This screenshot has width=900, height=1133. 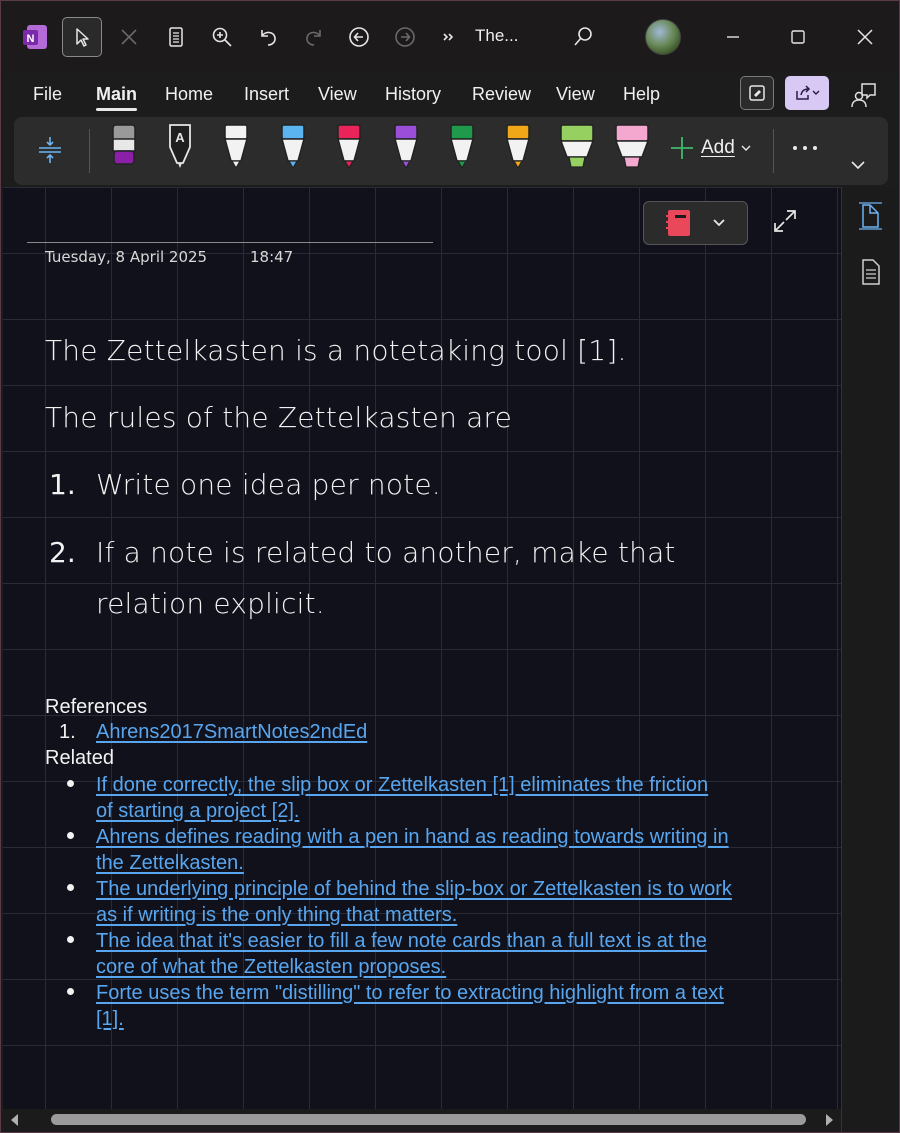 I want to click on search-icon, so click(x=583, y=36).